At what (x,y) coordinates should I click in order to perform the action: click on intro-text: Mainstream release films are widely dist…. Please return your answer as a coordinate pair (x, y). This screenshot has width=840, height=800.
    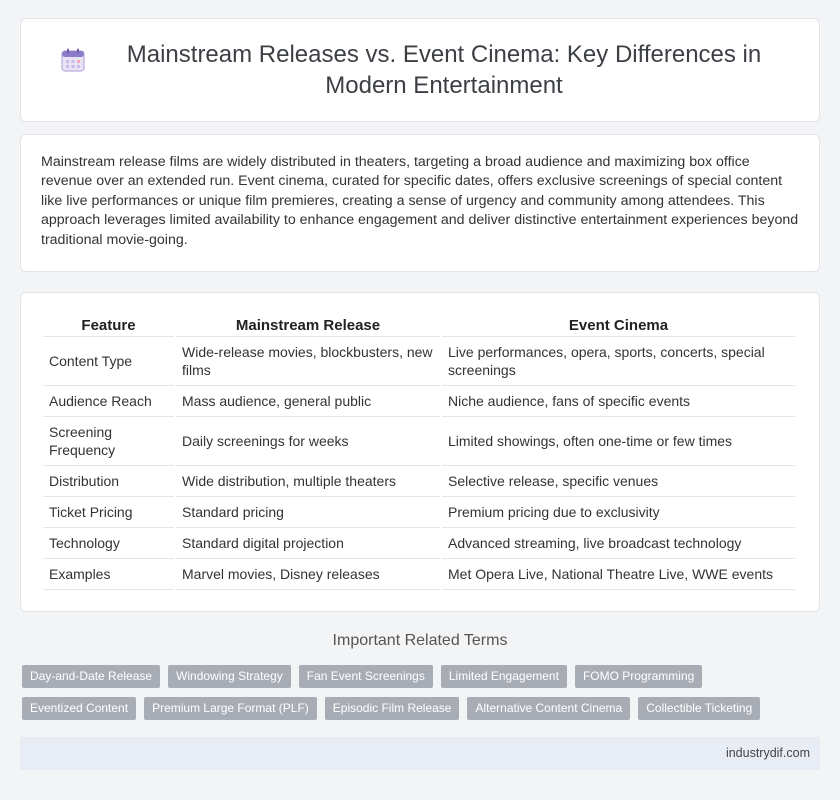
    Looking at the image, I should click on (420, 201).